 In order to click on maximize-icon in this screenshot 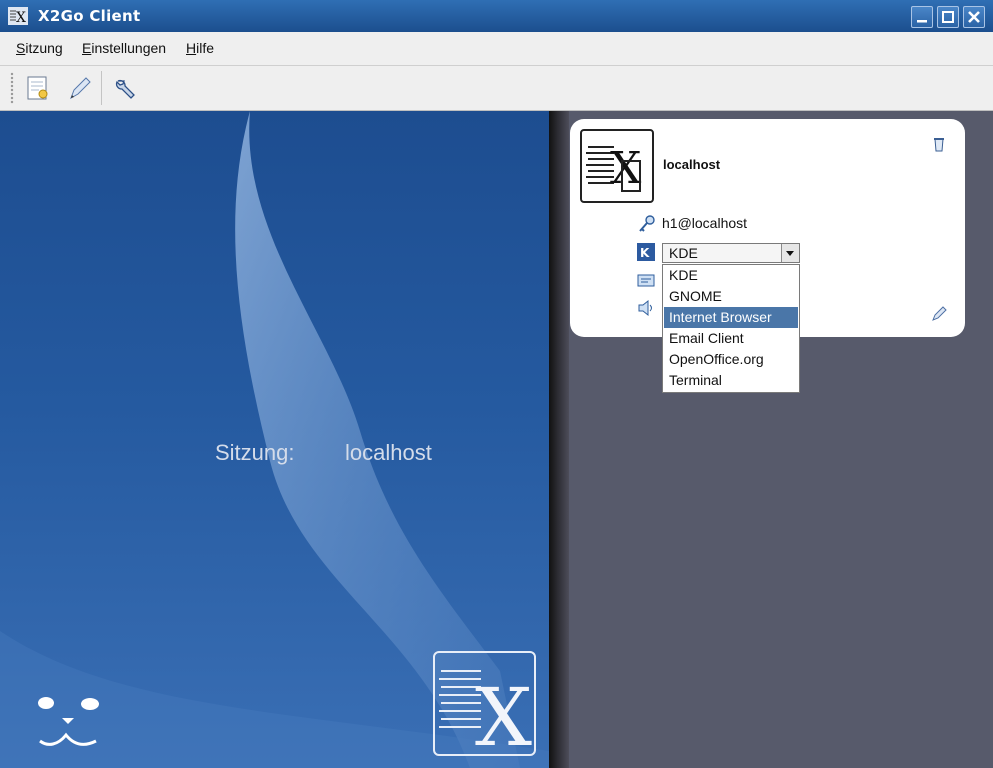, I will do `click(948, 17)`.